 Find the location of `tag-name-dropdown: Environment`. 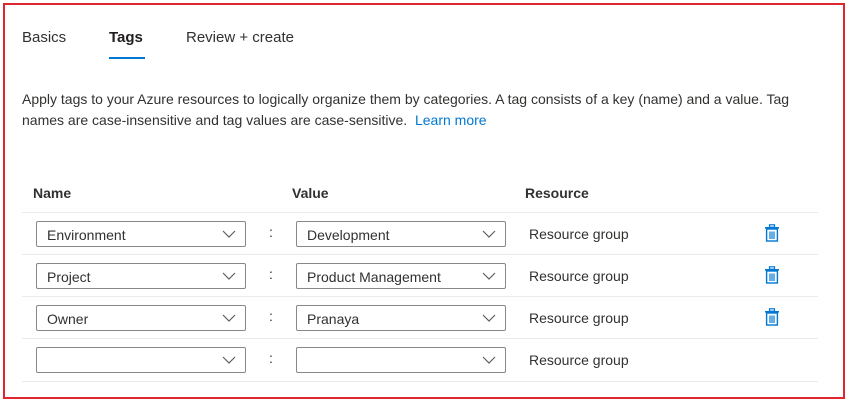

tag-name-dropdown: Environment is located at coordinates (141, 234).